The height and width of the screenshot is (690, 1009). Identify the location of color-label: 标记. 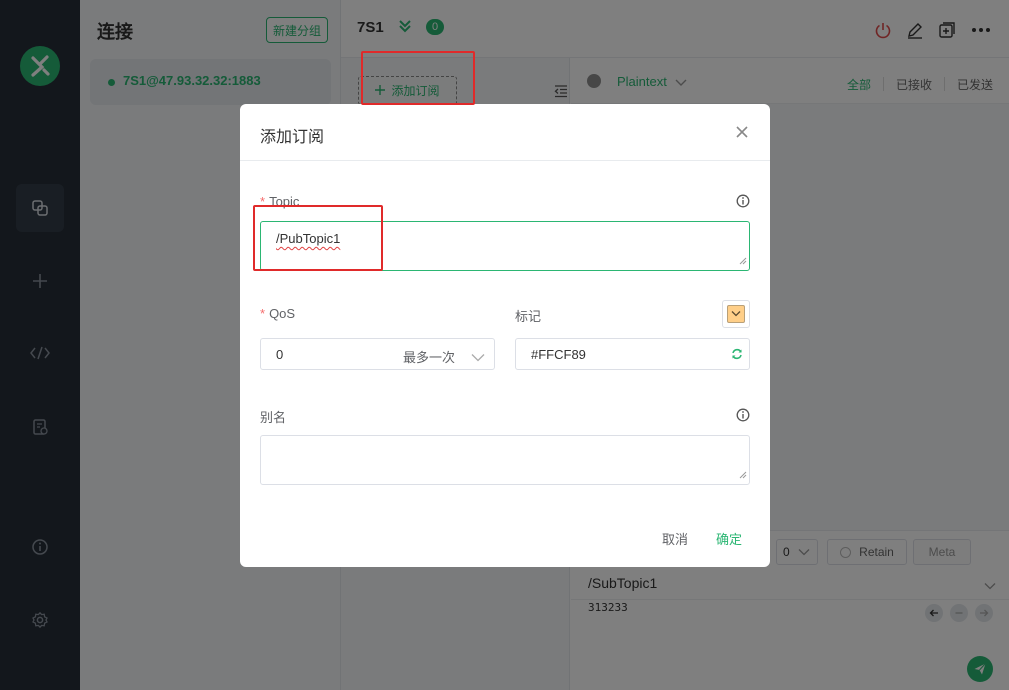
(528, 316).